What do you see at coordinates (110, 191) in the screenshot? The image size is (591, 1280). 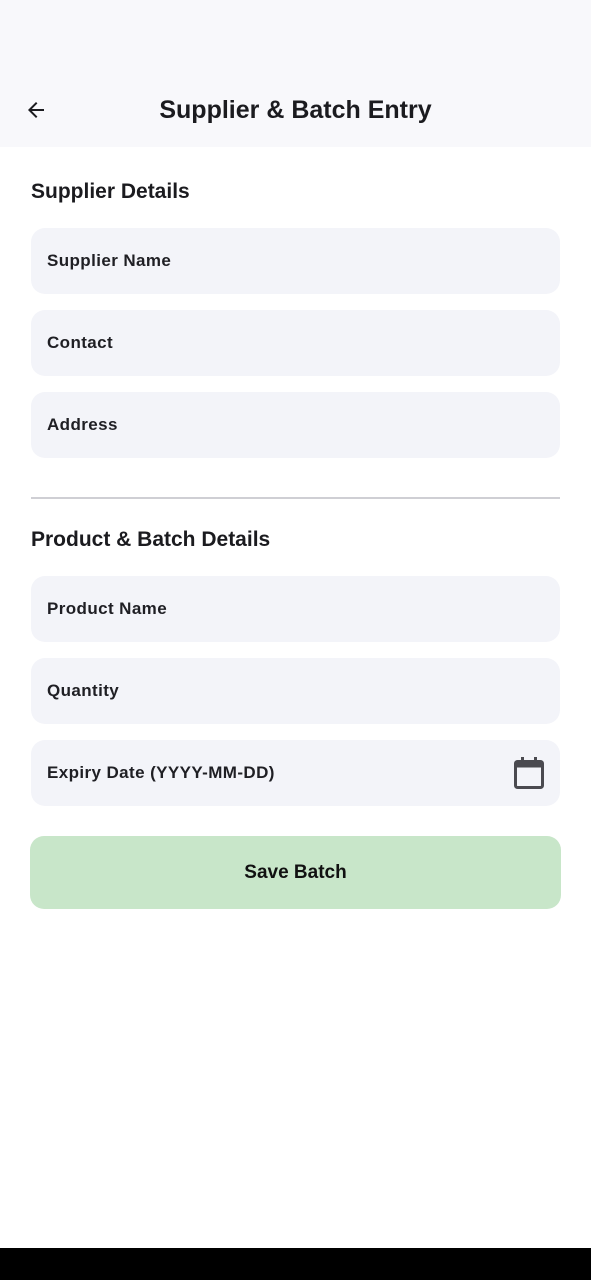 I see `supplier-section-title: Supplier Details` at bounding box center [110, 191].